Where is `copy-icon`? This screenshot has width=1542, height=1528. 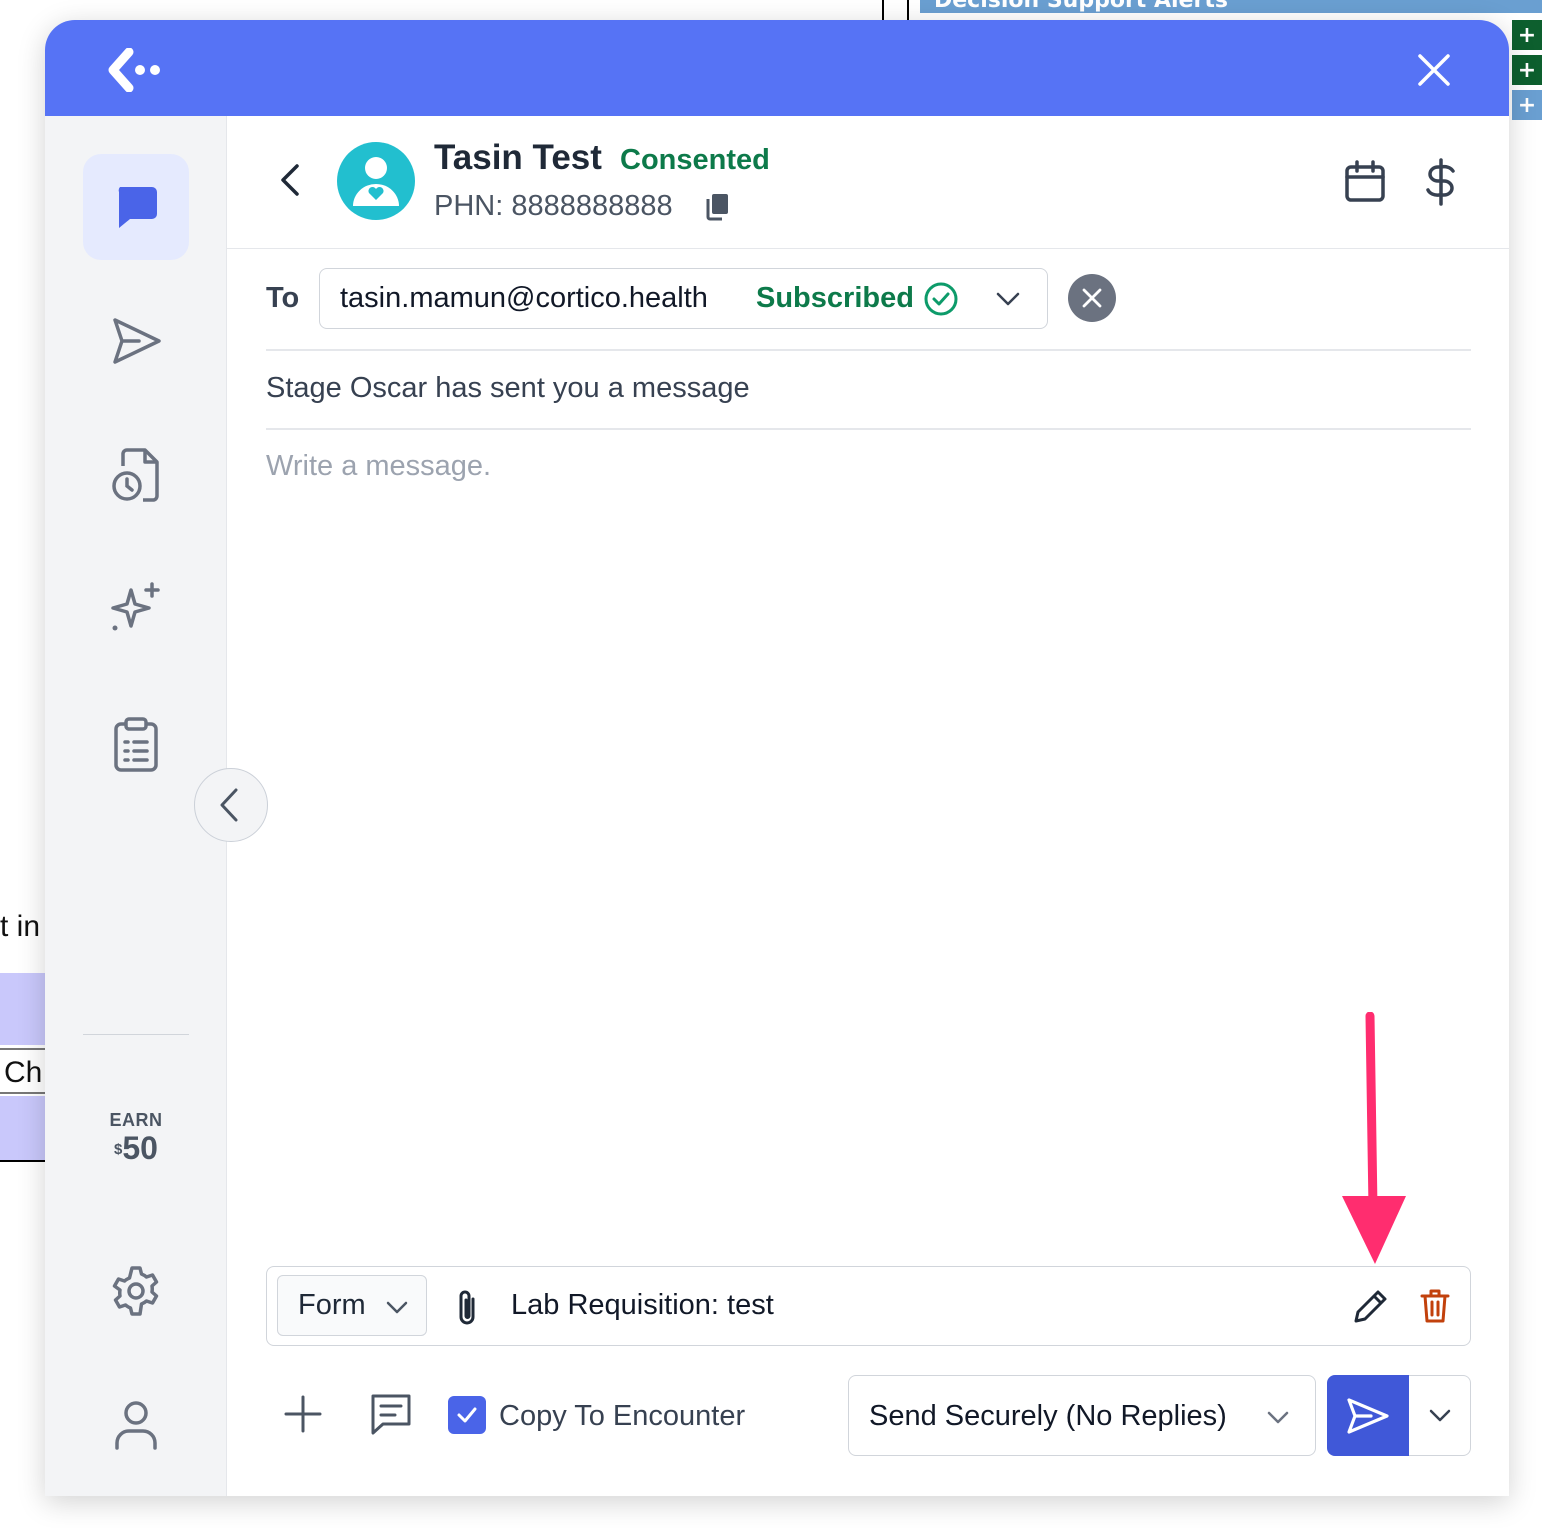
copy-icon is located at coordinates (717, 207).